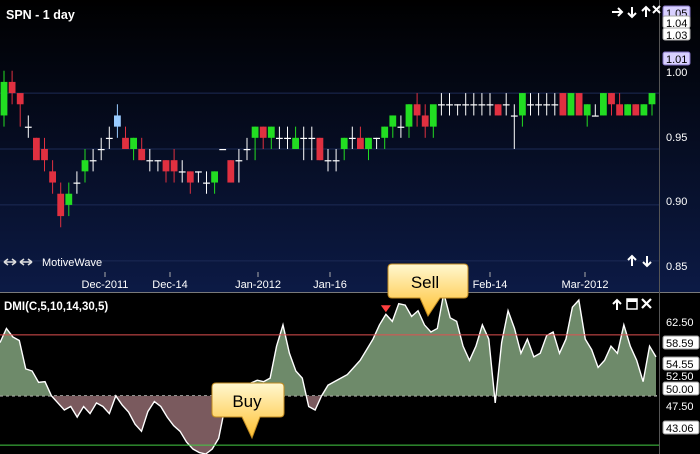  I want to click on branding-label: MotiveWave, so click(72, 263).